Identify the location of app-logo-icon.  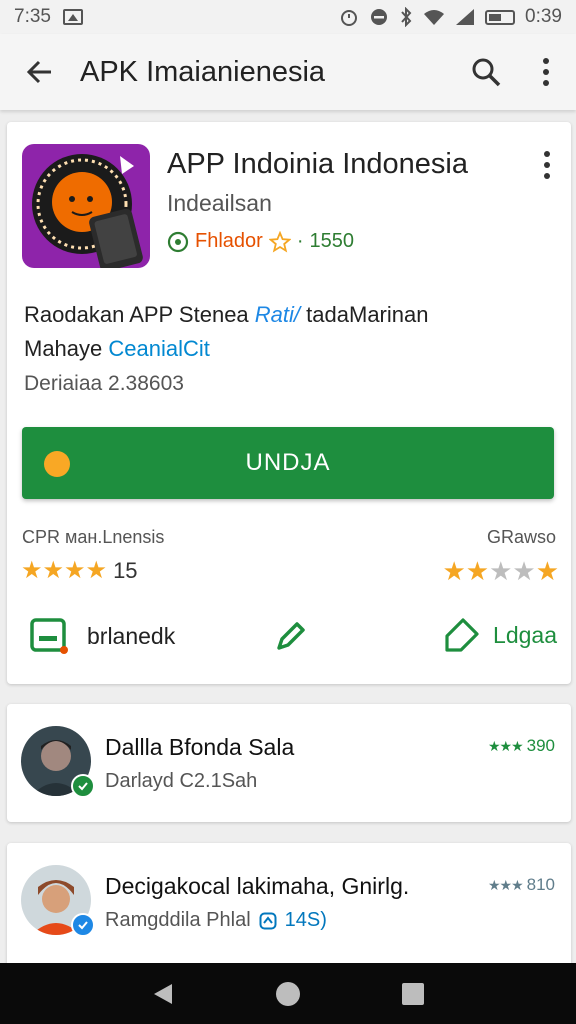
(87, 211).